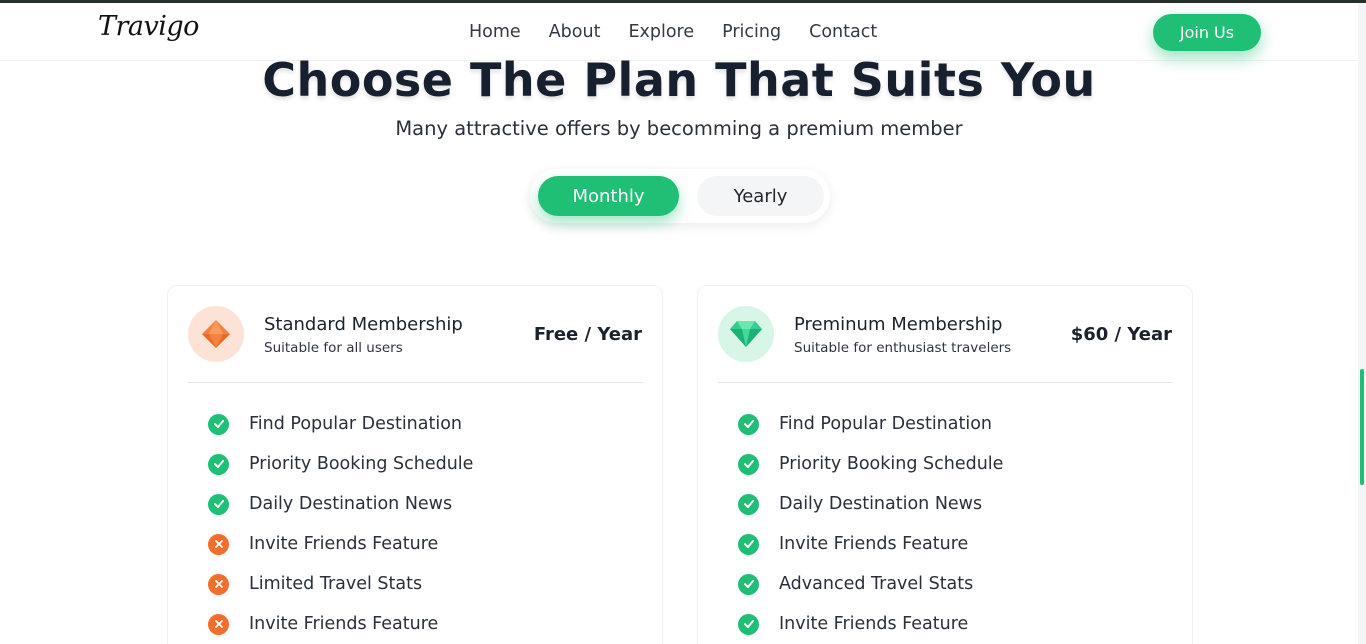 This screenshot has width=1366, height=644. I want to click on nav-link-contact: Contact, so click(843, 32).